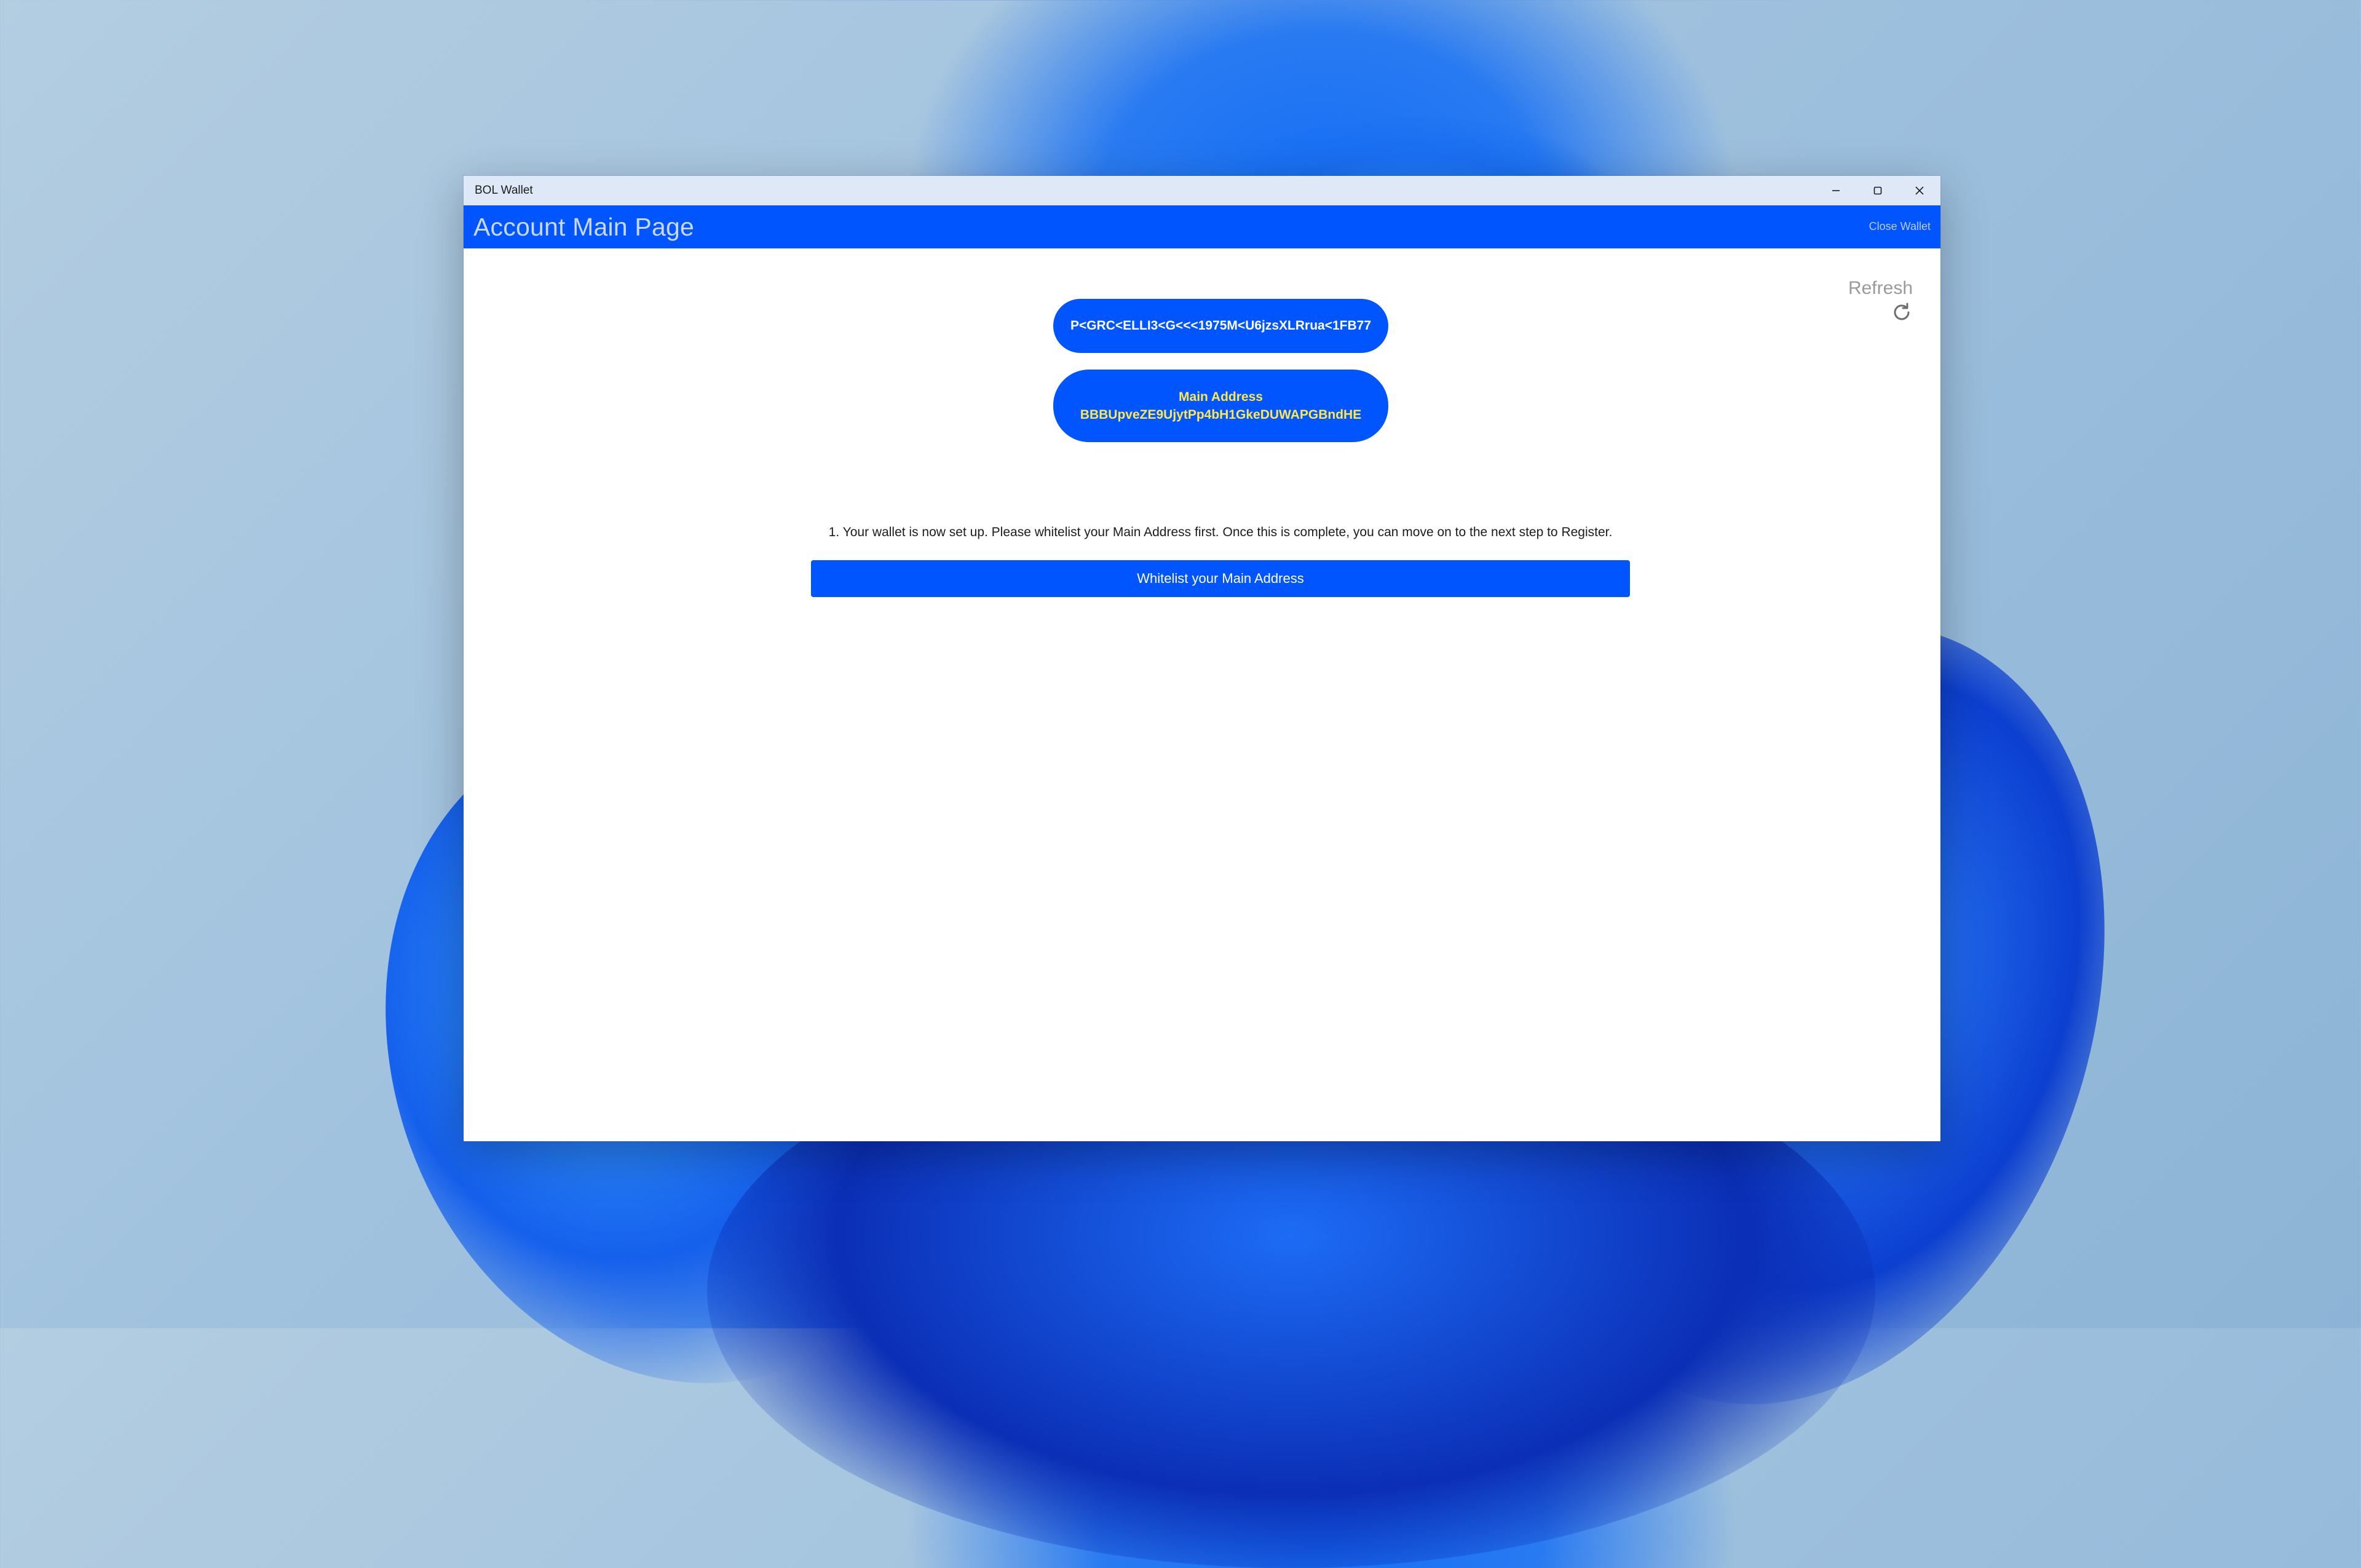  Describe the element at coordinates (1880, 300) in the screenshot. I see `refresh-button: Refresh` at that location.